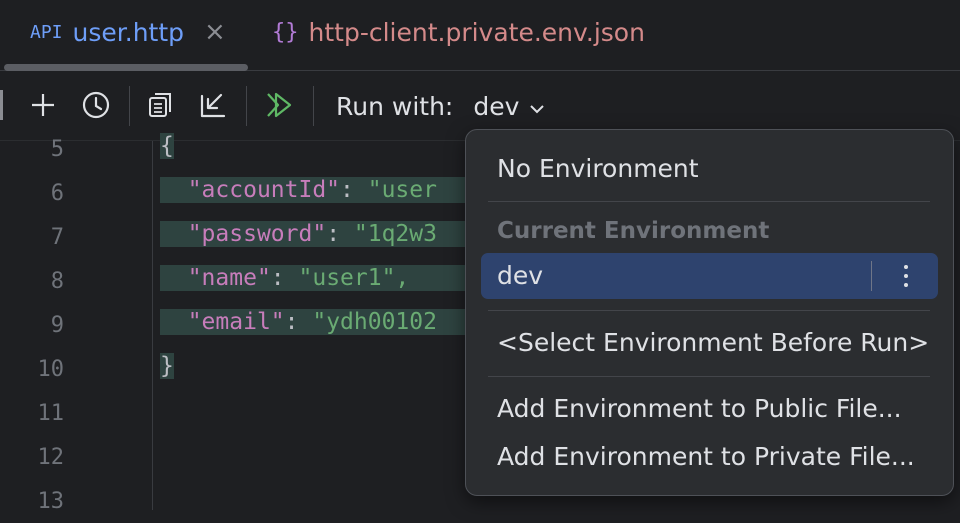 This screenshot has width=960, height=523. Describe the element at coordinates (51, 369) in the screenshot. I see `line-number: 10` at that location.